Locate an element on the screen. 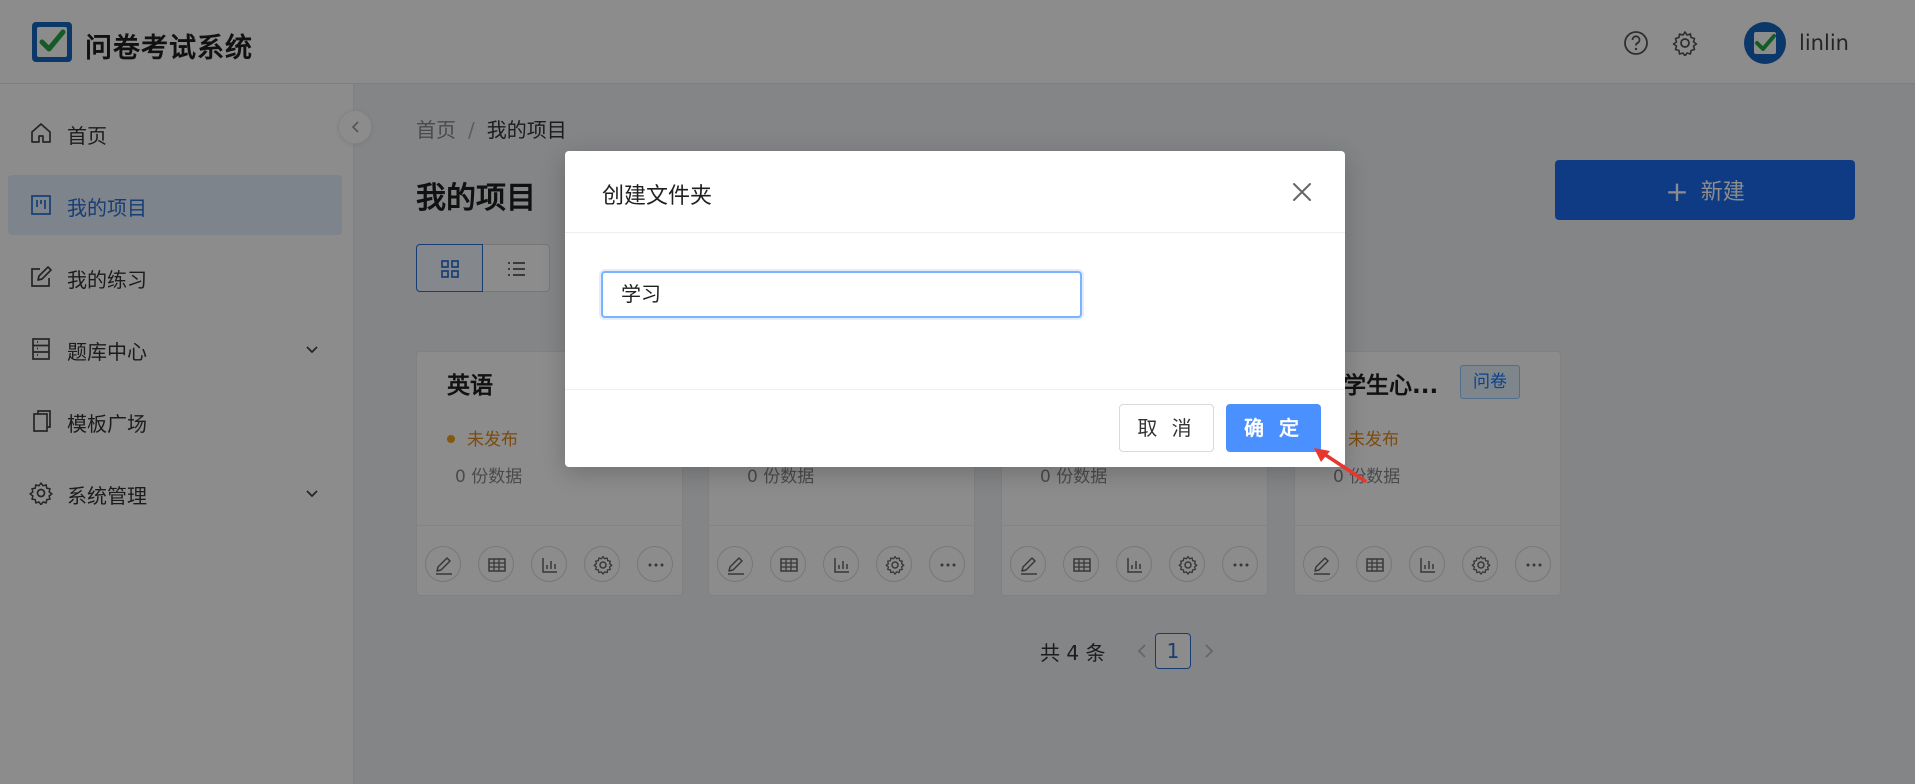 This screenshot has width=1915, height=784. annotation-arrow-icon is located at coordinates (1340, 465).